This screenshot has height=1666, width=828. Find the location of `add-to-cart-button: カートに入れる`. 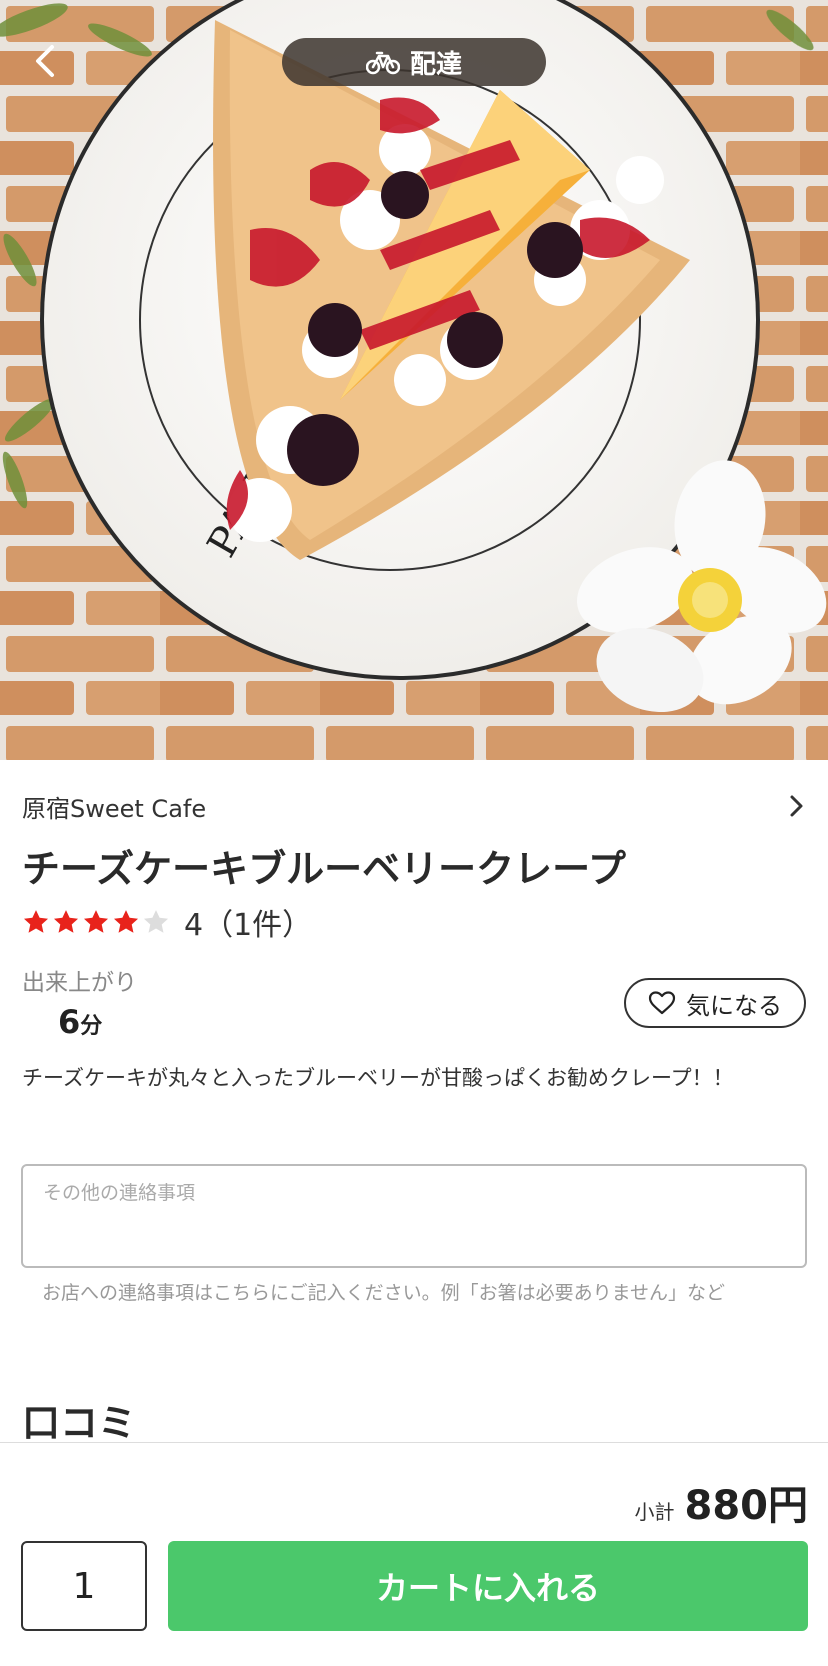

add-to-cart-button: カートに入れる is located at coordinates (488, 1586).